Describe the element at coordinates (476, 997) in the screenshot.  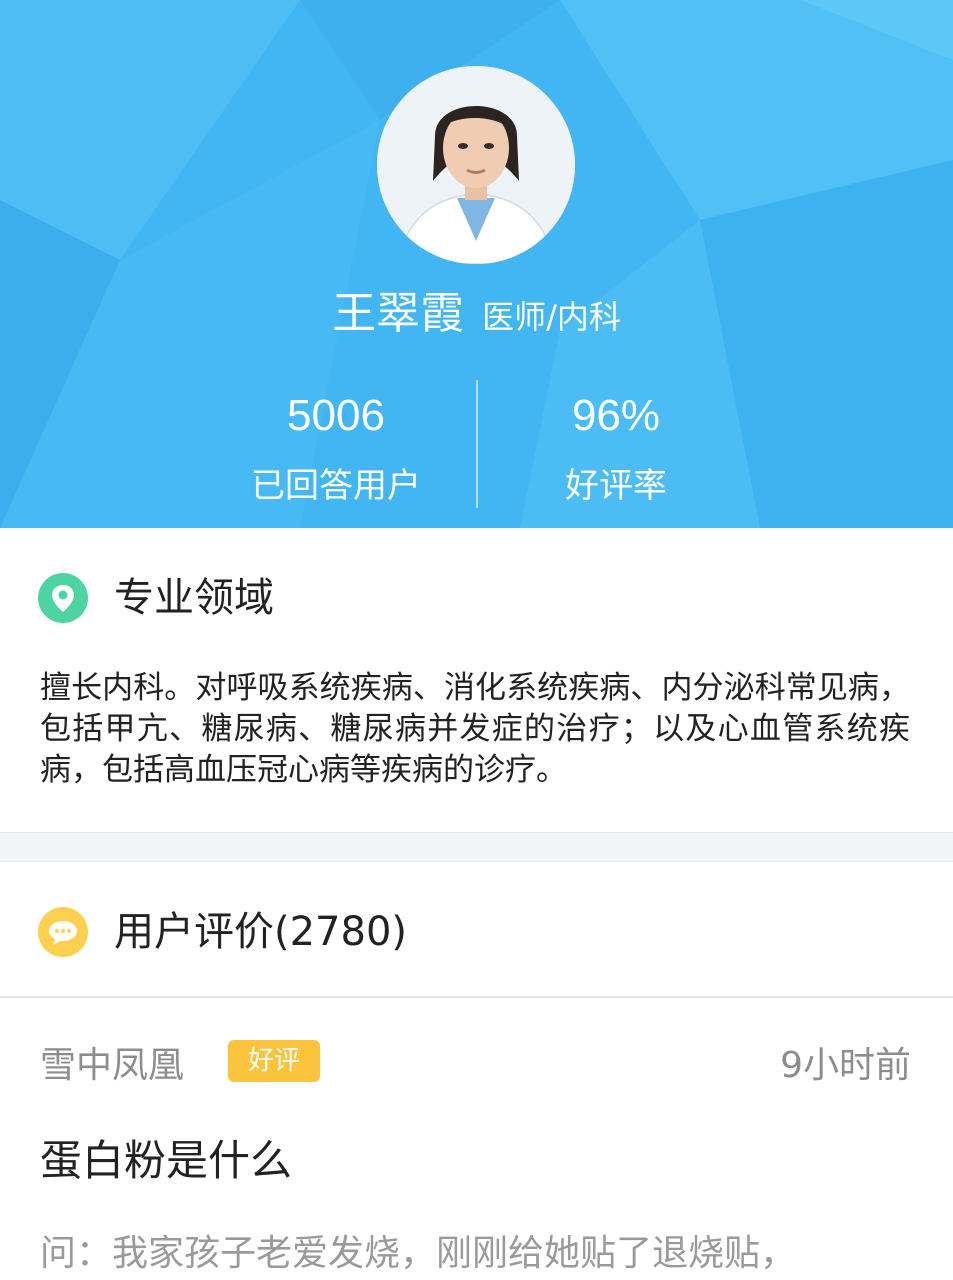
I see `reviews-divider` at that location.